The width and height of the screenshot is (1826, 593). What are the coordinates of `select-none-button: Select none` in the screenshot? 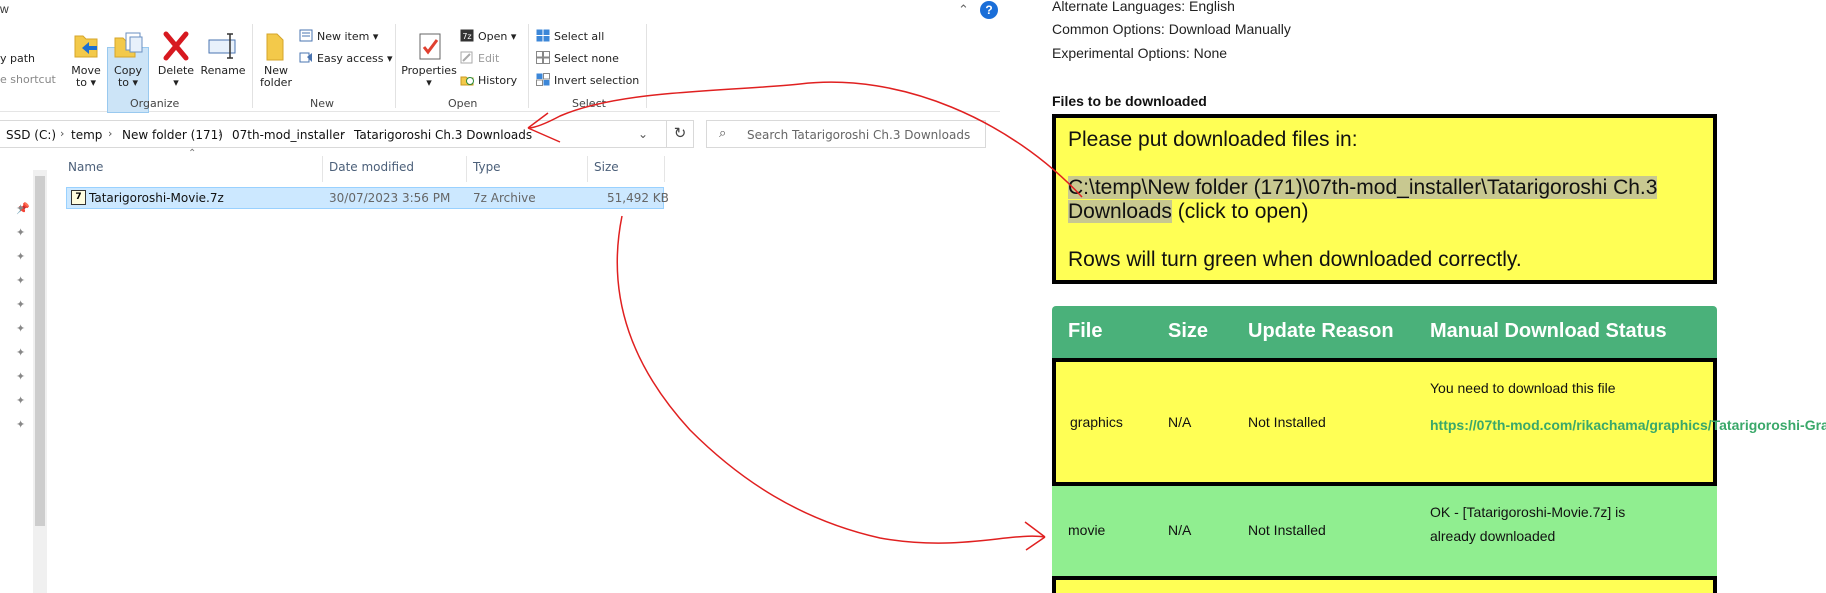 It's located at (577, 58).